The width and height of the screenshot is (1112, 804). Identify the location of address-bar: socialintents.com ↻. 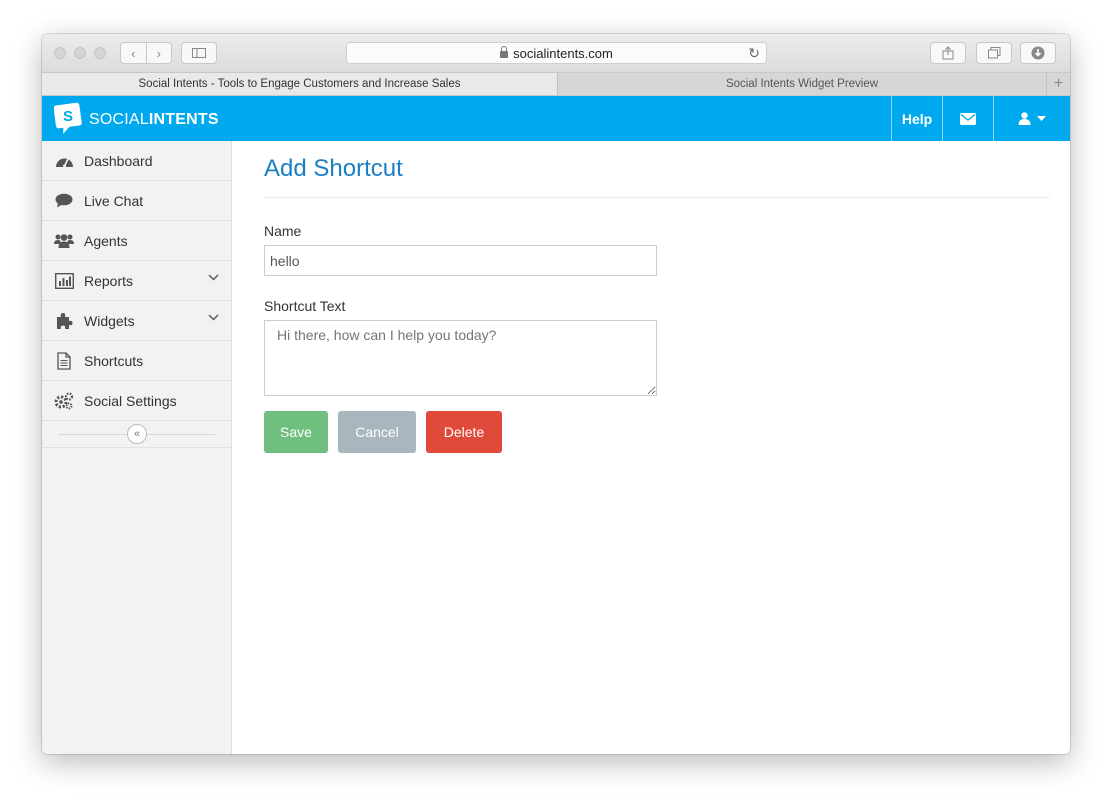
(556, 53).